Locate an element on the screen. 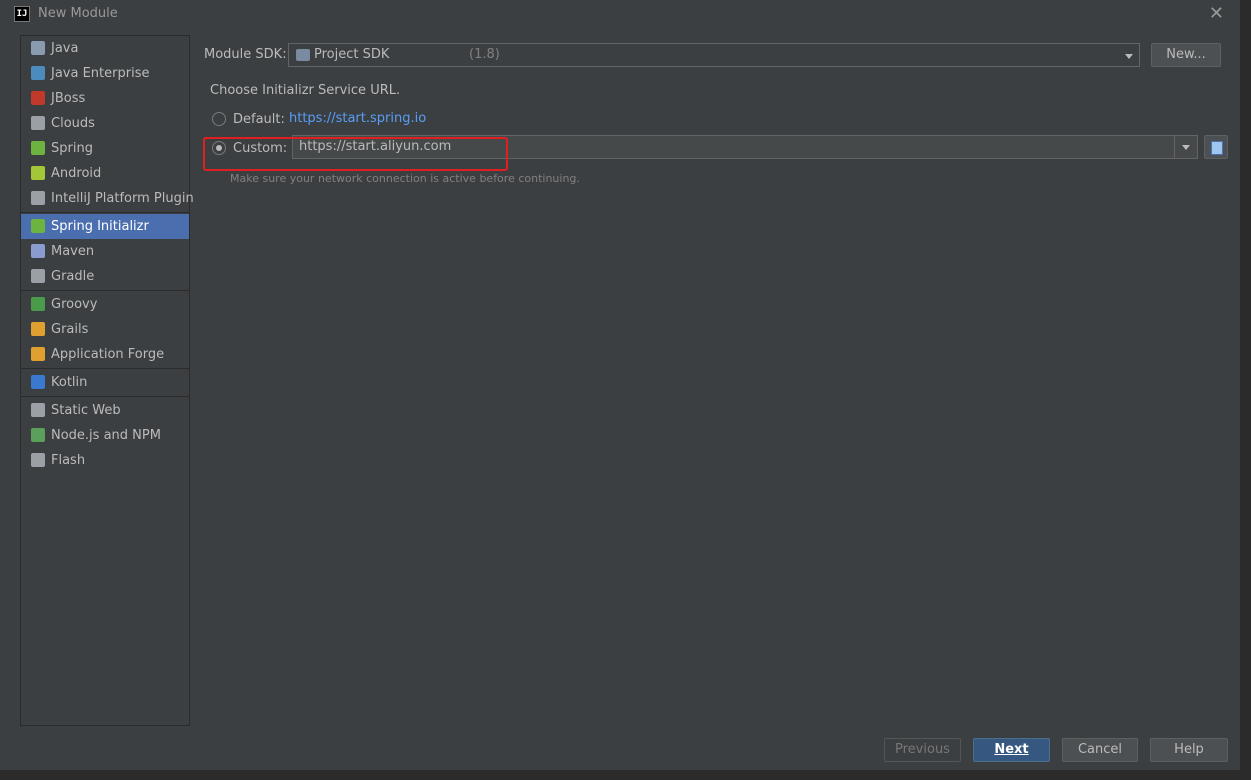  sidebar-item-static-web: Static Web is located at coordinates (105, 410).